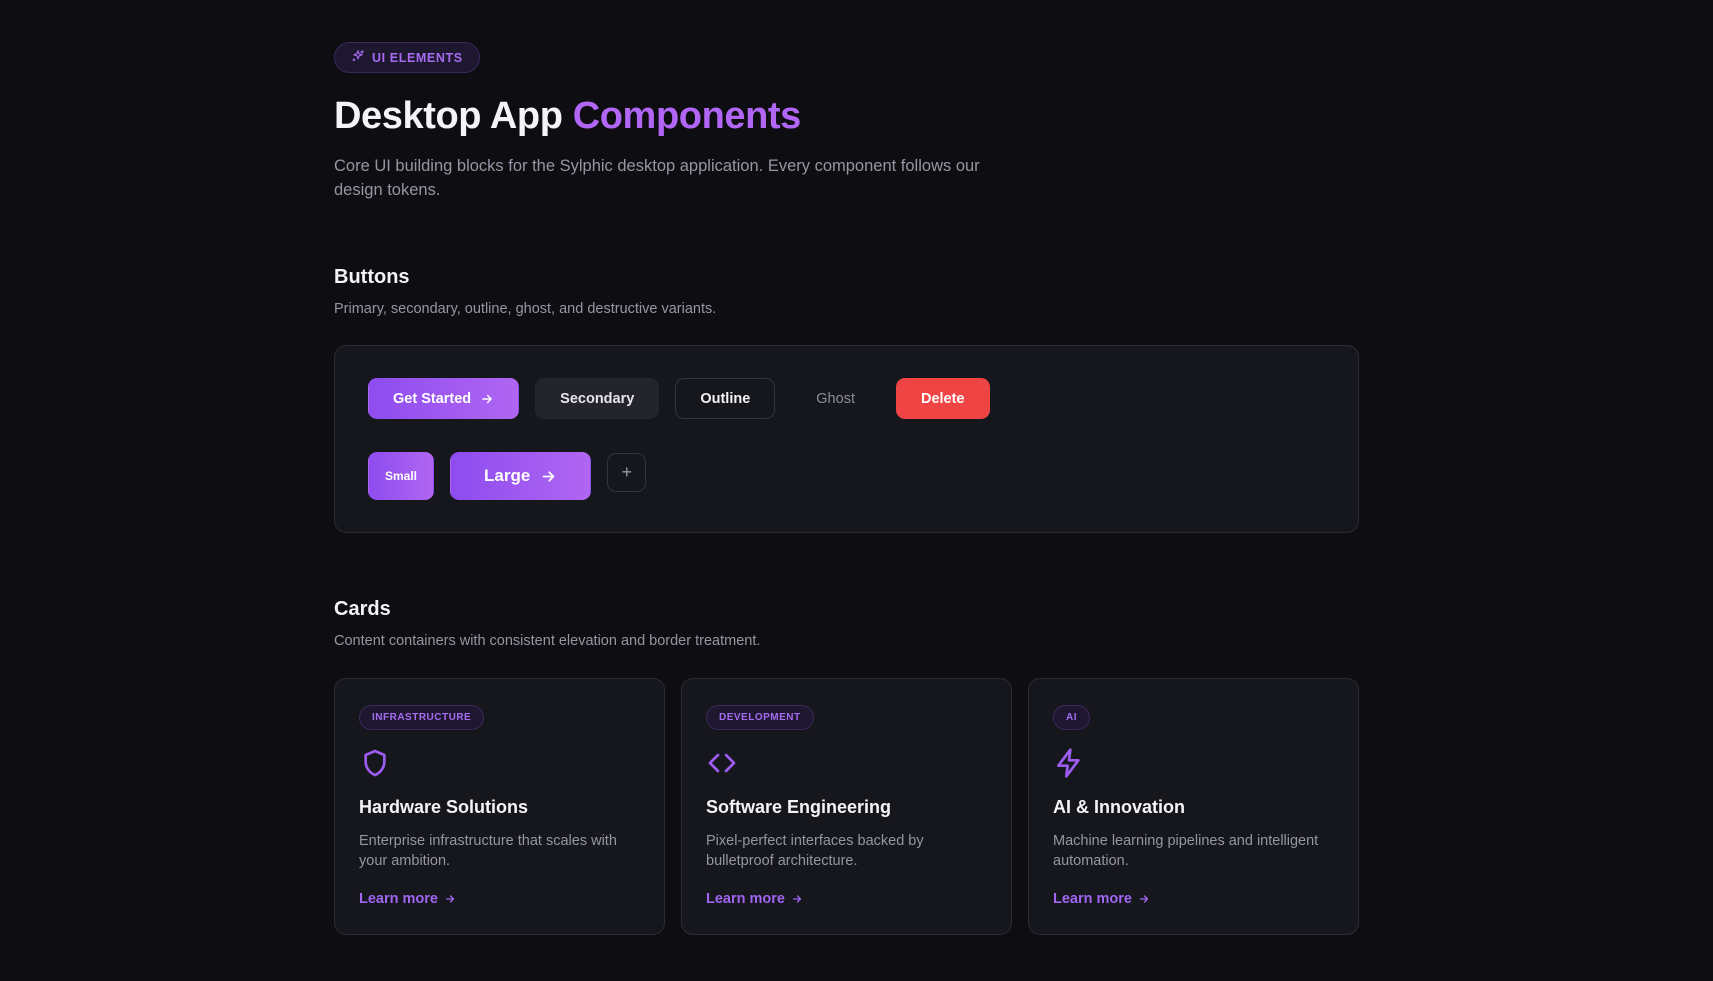  What do you see at coordinates (597, 398) in the screenshot?
I see `secondary-button: Secondary` at bounding box center [597, 398].